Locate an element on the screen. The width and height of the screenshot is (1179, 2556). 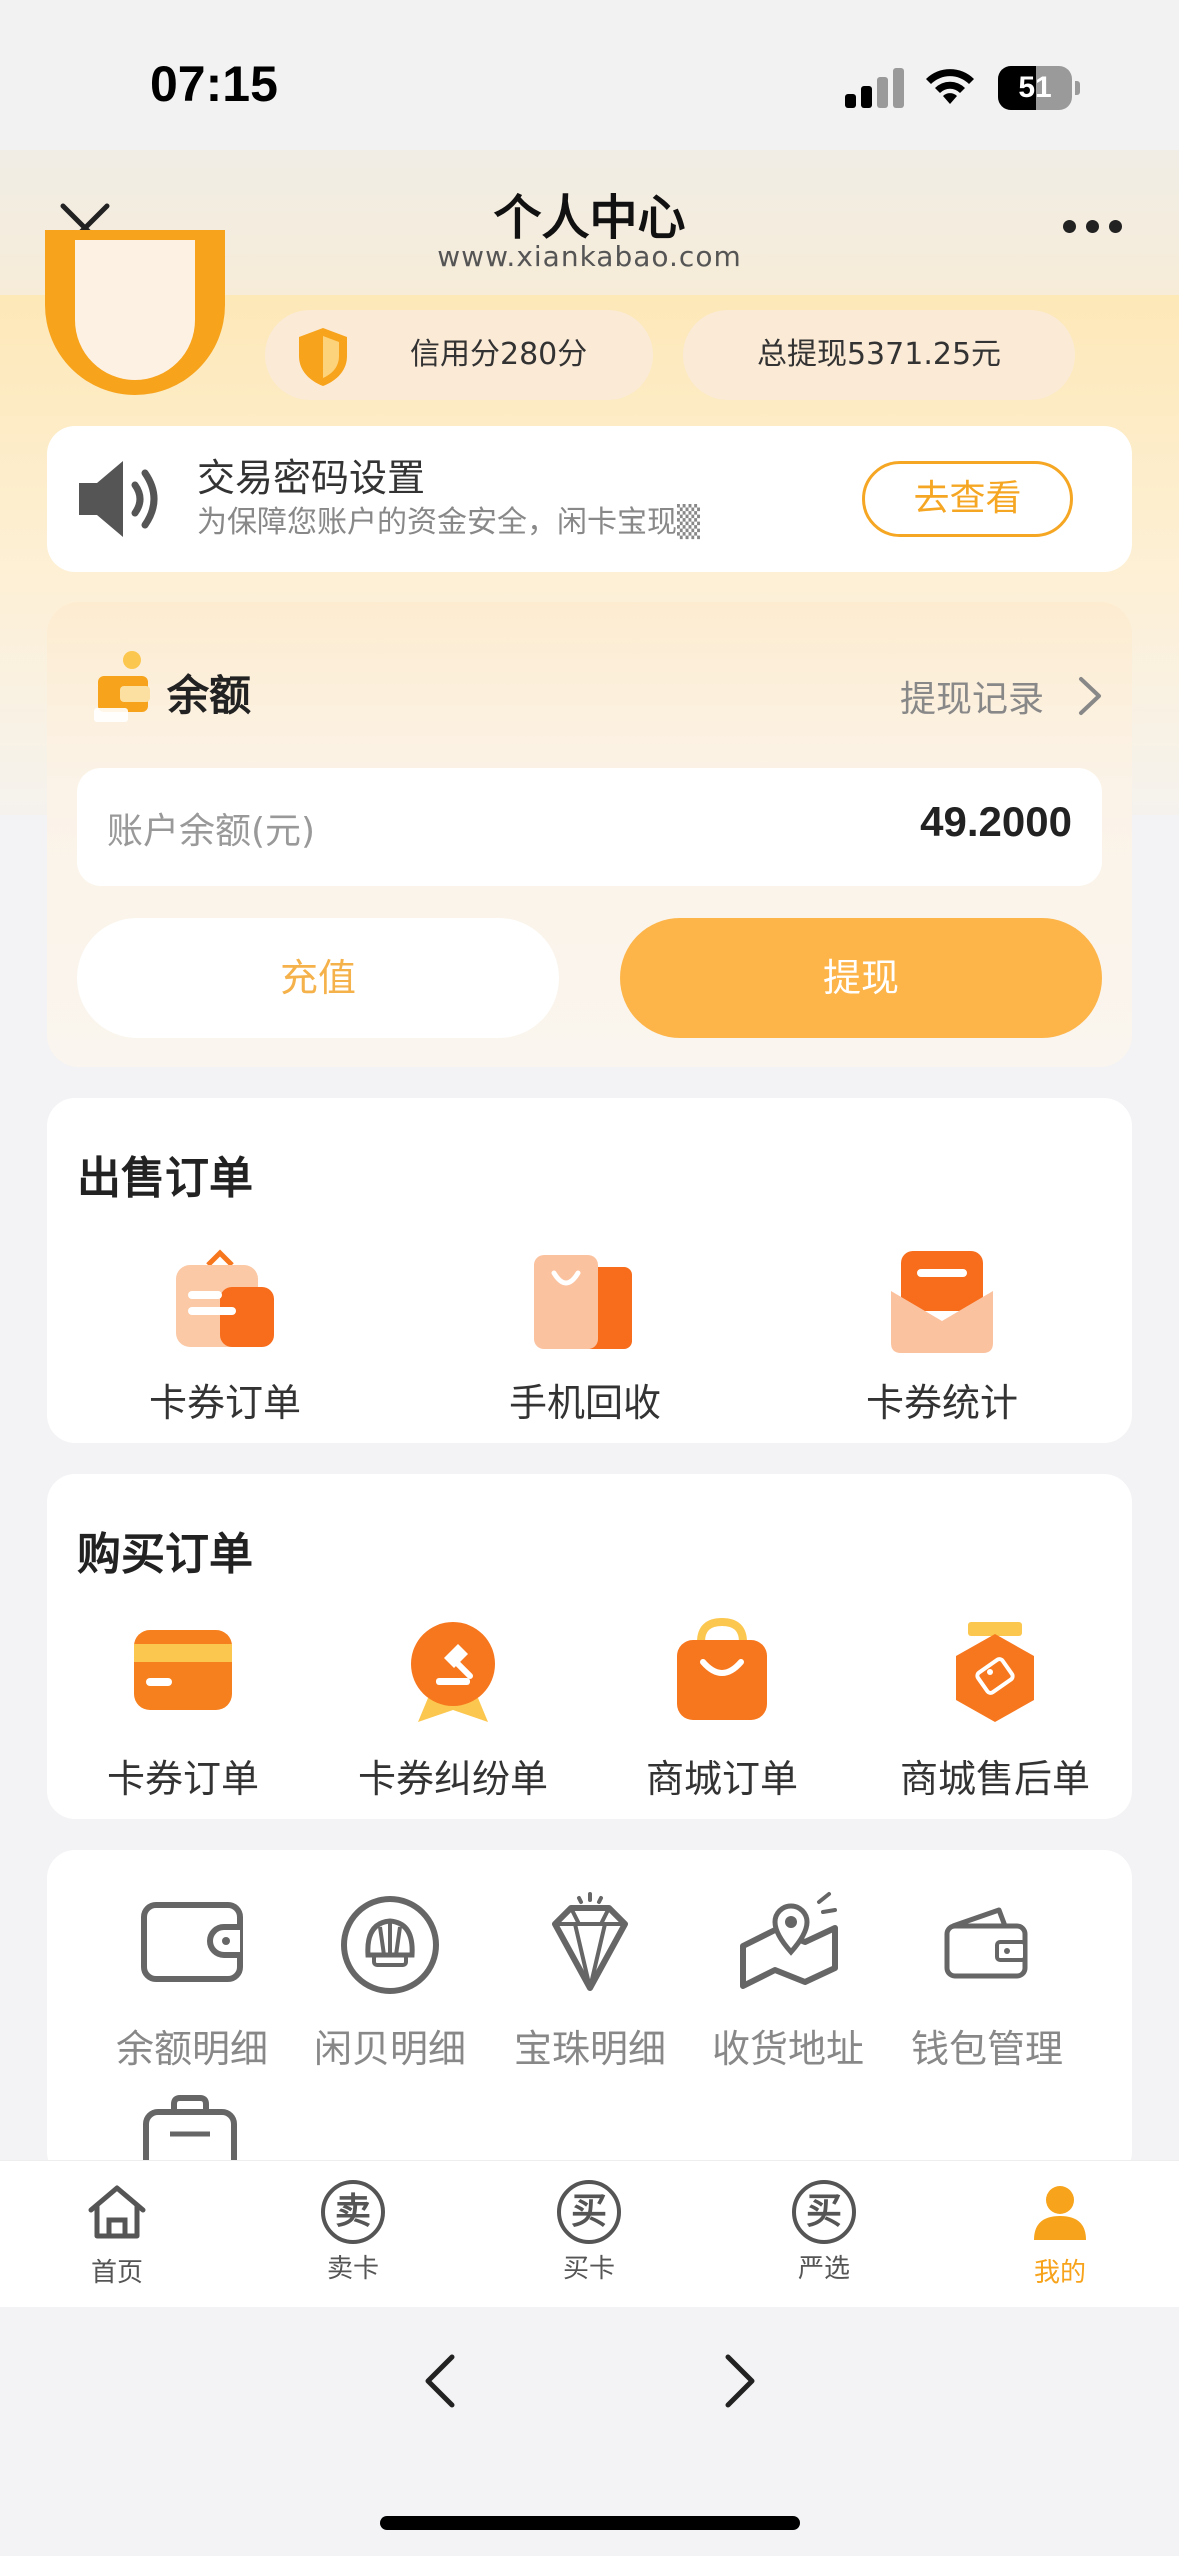
shield-icon is located at coordinates (323, 357).